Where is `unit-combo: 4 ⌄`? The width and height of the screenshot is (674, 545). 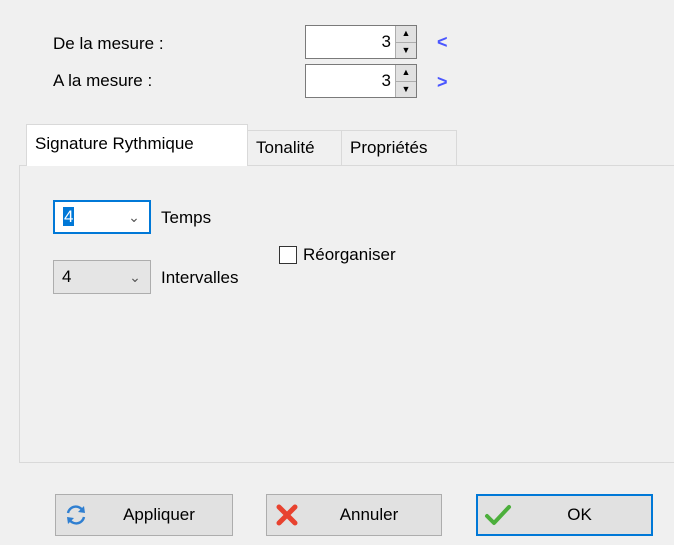
unit-combo: 4 ⌄ is located at coordinates (102, 277).